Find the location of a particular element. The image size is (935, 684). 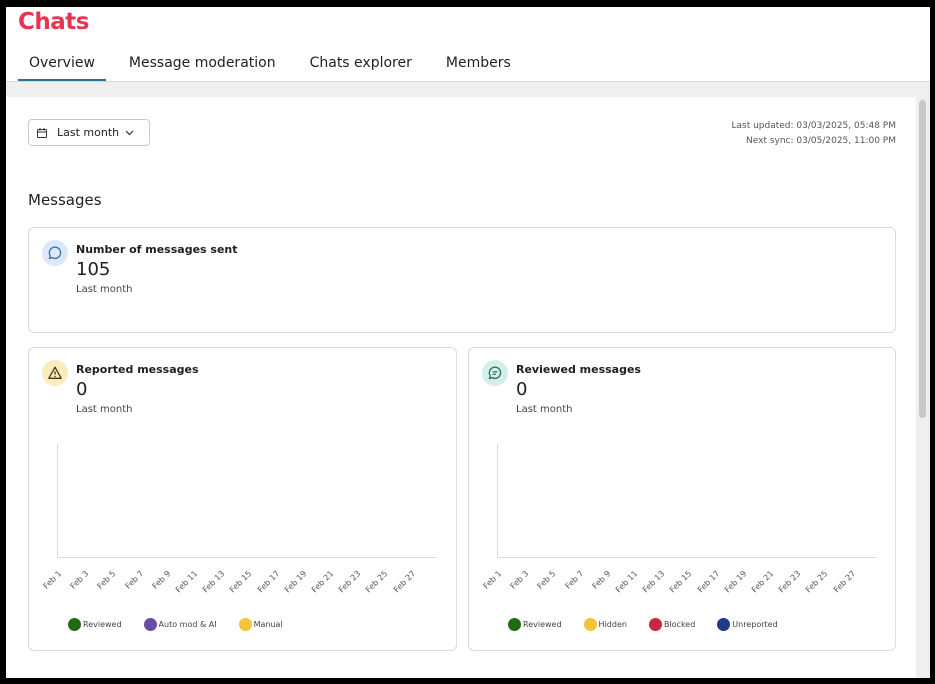

chat-lines-icon is located at coordinates (495, 373).